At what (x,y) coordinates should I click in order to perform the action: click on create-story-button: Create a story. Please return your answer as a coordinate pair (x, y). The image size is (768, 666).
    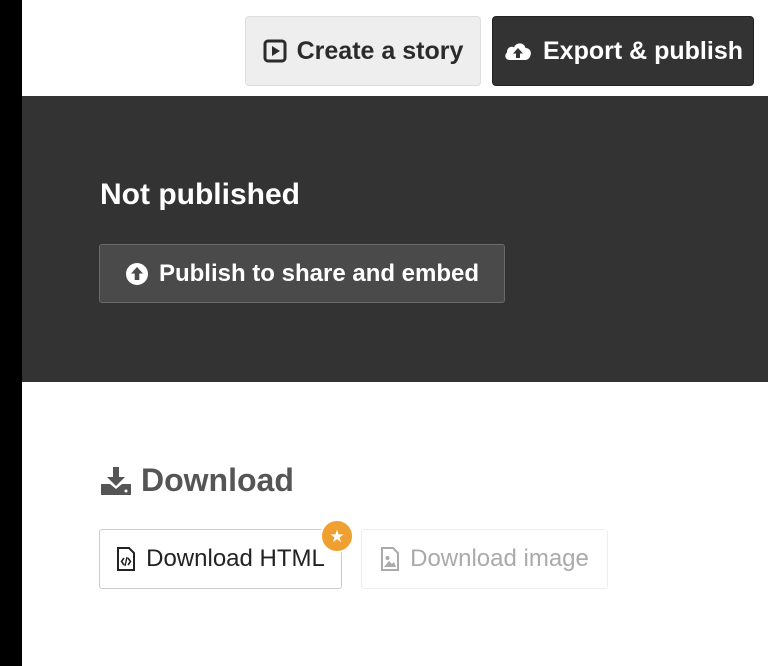
    Looking at the image, I should click on (363, 51).